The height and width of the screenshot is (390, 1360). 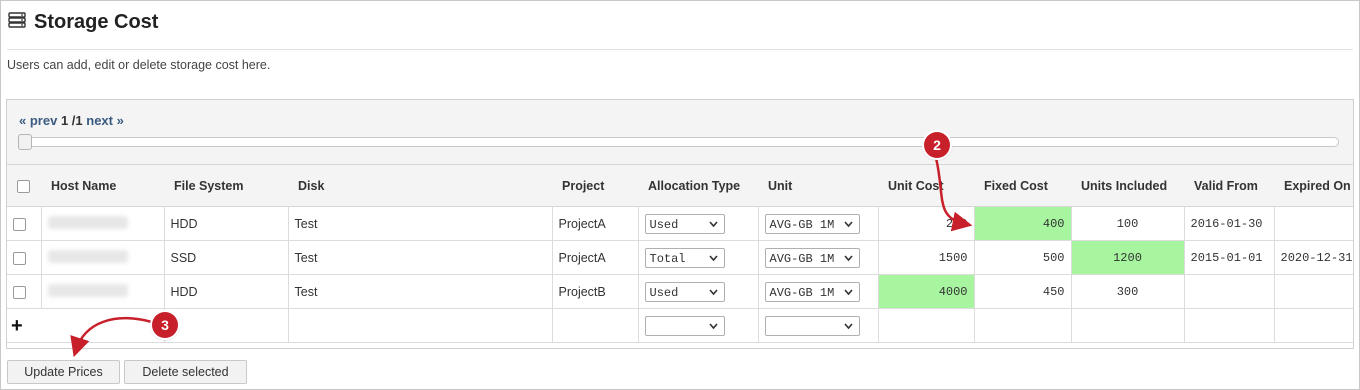 What do you see at coordinates (165, 325) in the screenshot?
I see `callout-badge-3: 3` at bounding box center [165, 325].